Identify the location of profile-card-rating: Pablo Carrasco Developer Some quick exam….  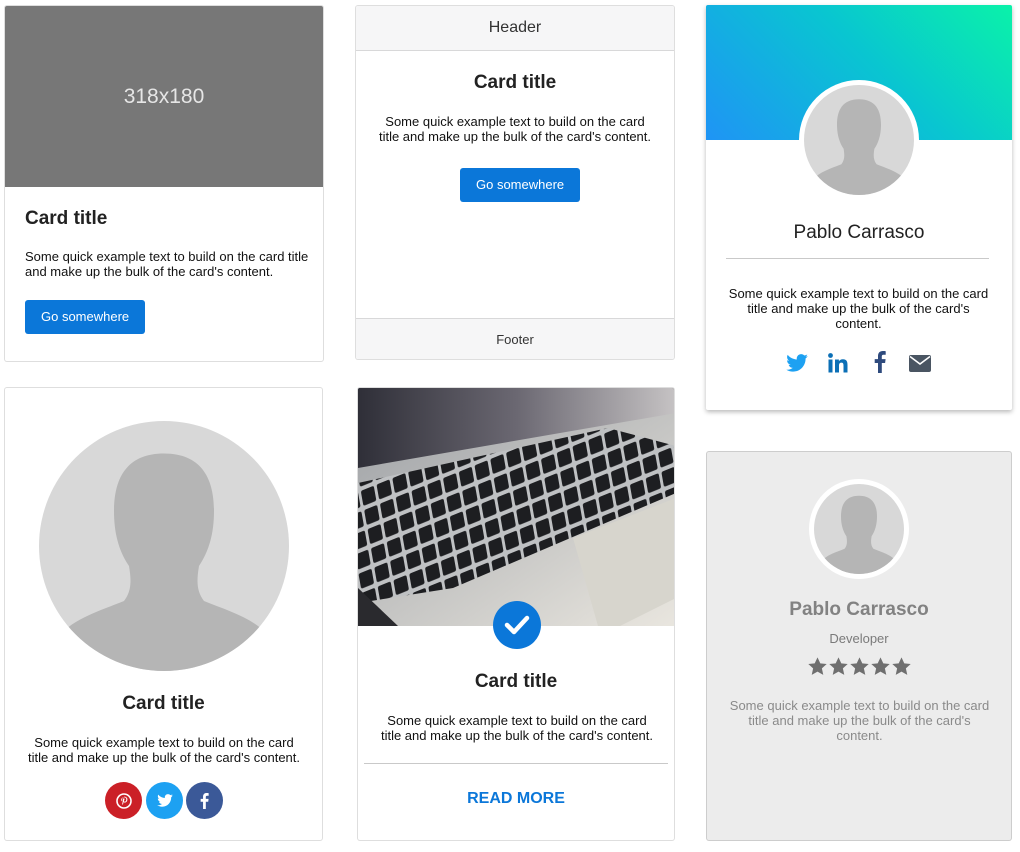
(859, 646).